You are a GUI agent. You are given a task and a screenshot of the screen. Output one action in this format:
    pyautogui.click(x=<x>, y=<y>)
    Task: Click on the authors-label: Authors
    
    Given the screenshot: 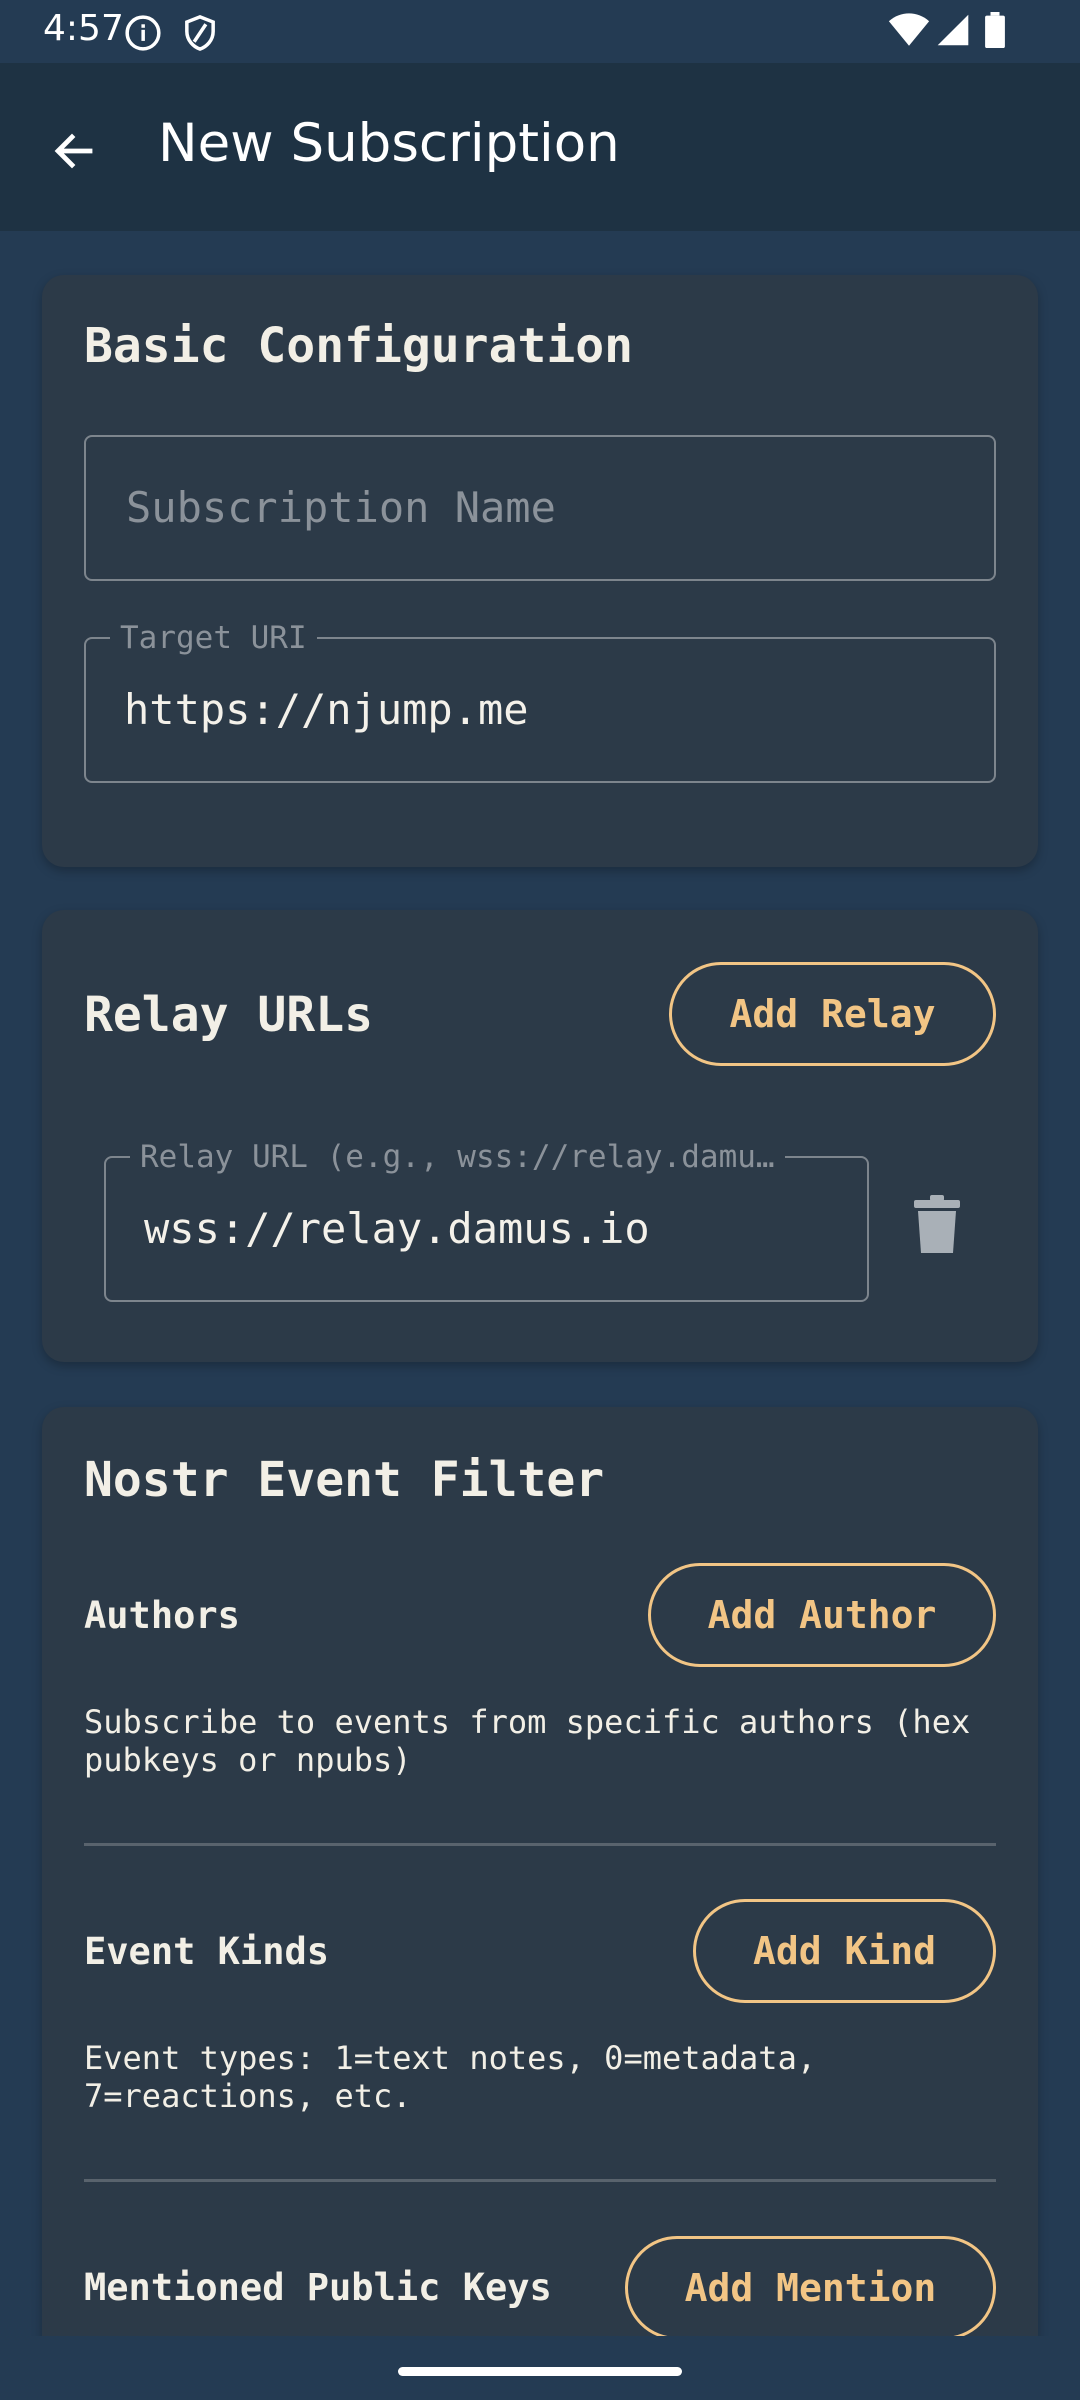 What is the action you would take?
    pyautogui.click(x=162, y=1615)
    